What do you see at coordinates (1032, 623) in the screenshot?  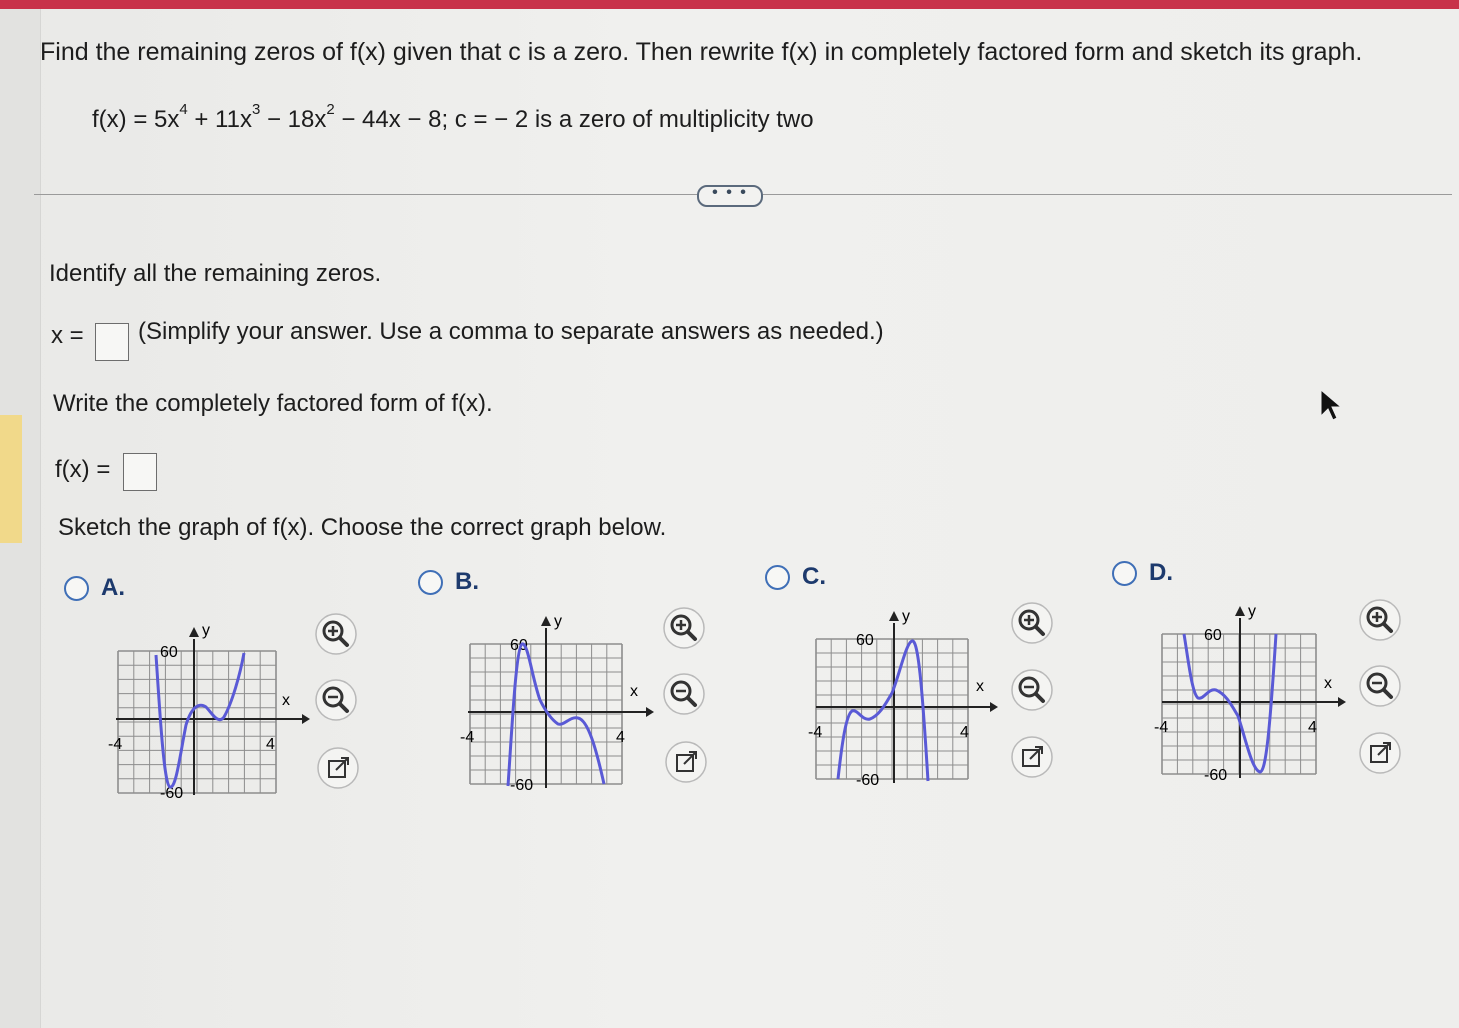 I see `option-c-zoom-in-icon` at bounding box center [1032, 623].